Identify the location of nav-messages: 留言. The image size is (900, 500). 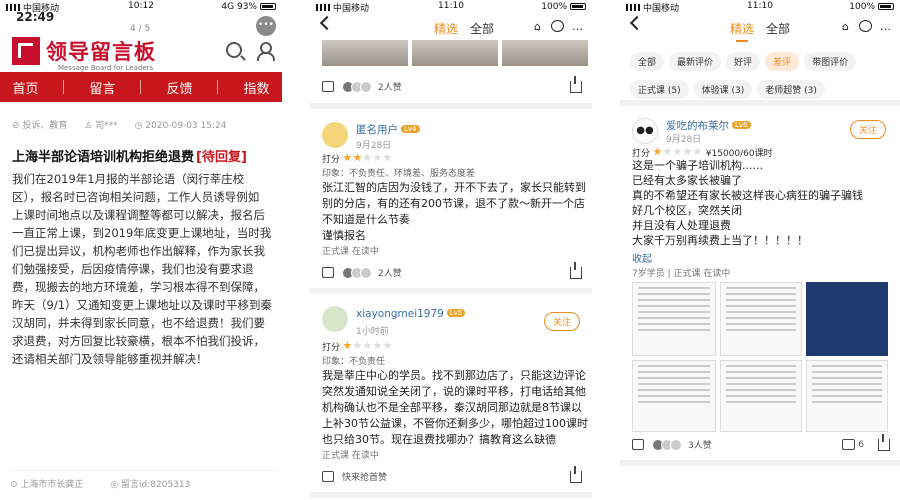
(102, 87).